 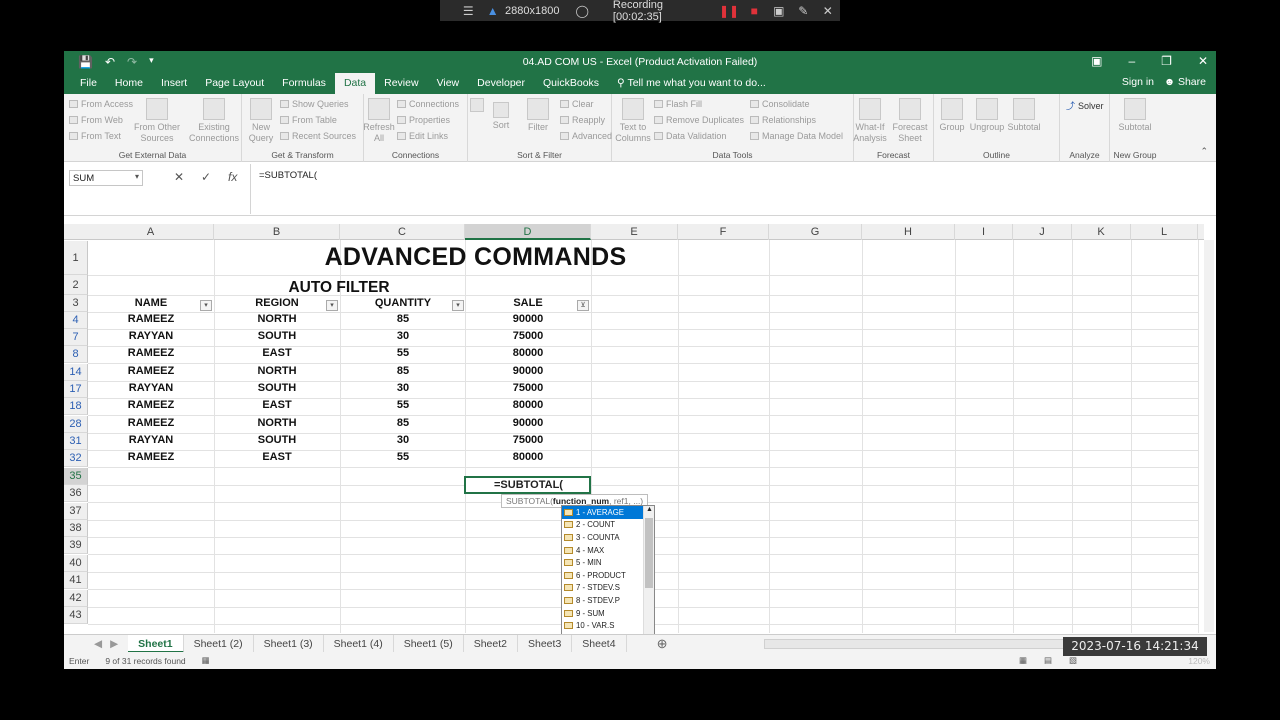 I want to click on row-header: 3, so click(x=76, y=303).